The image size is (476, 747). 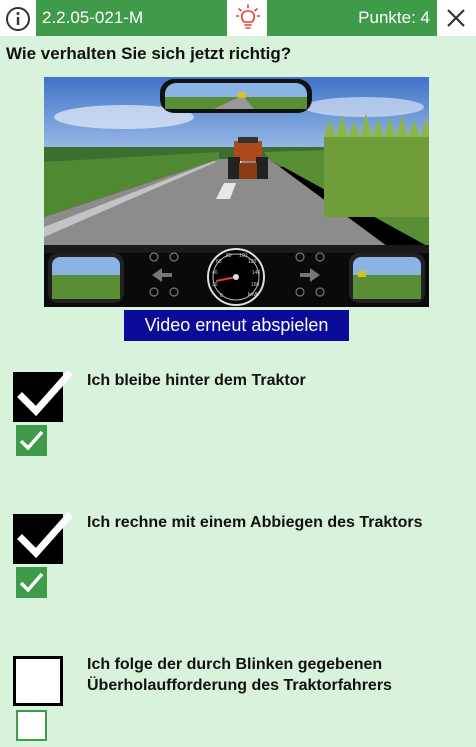 What do you see at coordinates (236, 276) in the screenshot?
I see `dashboard: km/h 0 20 40 60 80 100 120 140 160` at bounding box center [236, 276].